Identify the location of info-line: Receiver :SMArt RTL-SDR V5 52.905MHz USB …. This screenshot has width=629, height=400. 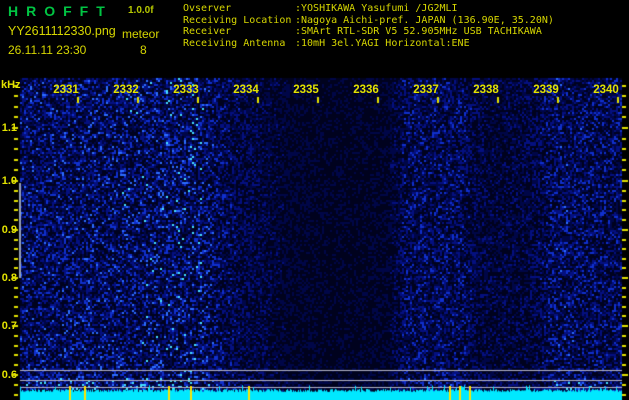
(368, 32).